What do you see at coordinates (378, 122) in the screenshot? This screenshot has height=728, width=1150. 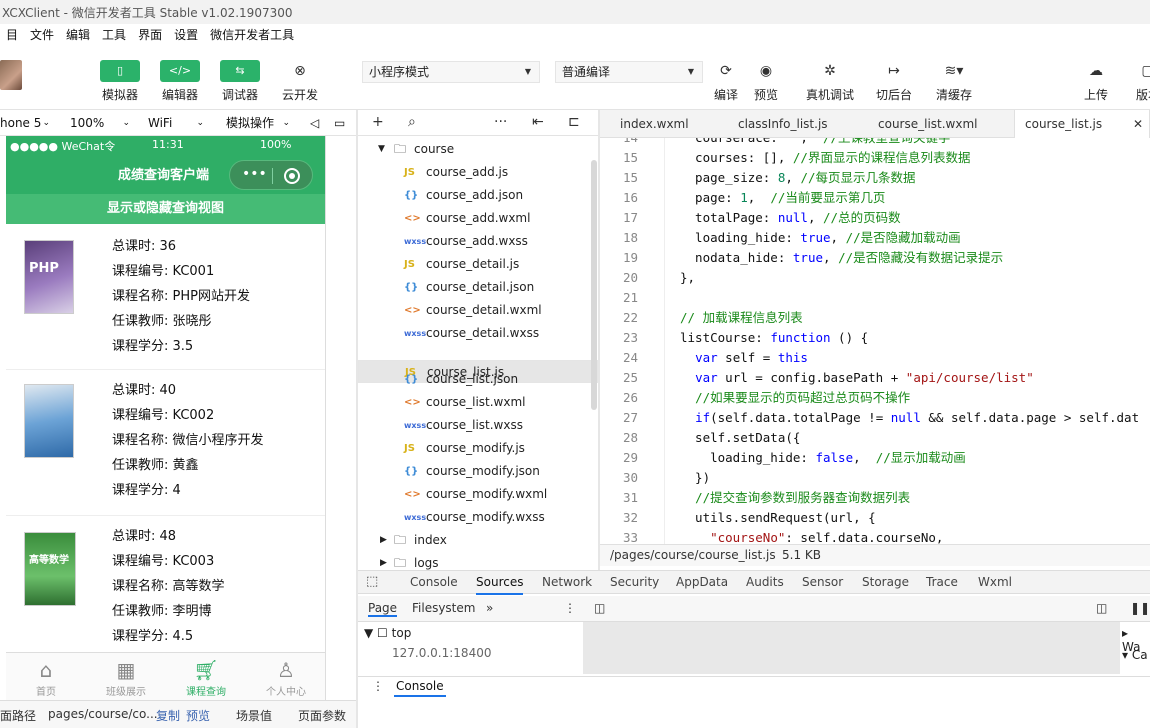 I see `add-icon: +` at bounding box center [378, 122].